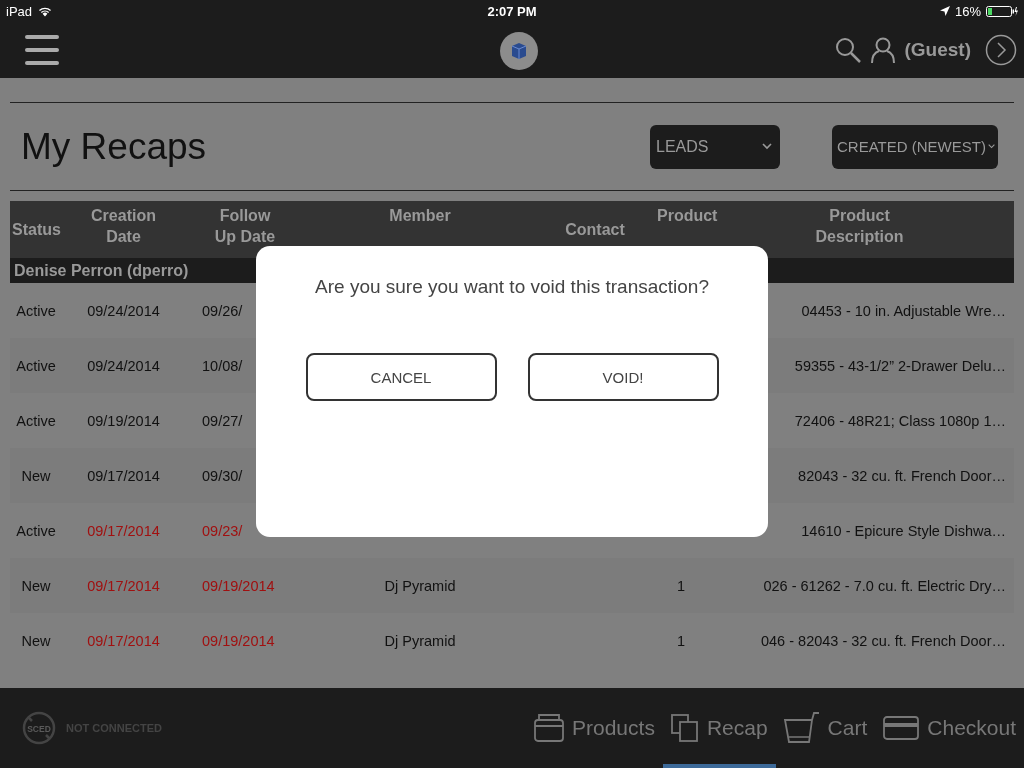  Describe the element at coordinates (101, 270) in the screenshot. I see `group-heading: Denise Perron (dperro)` at that location.